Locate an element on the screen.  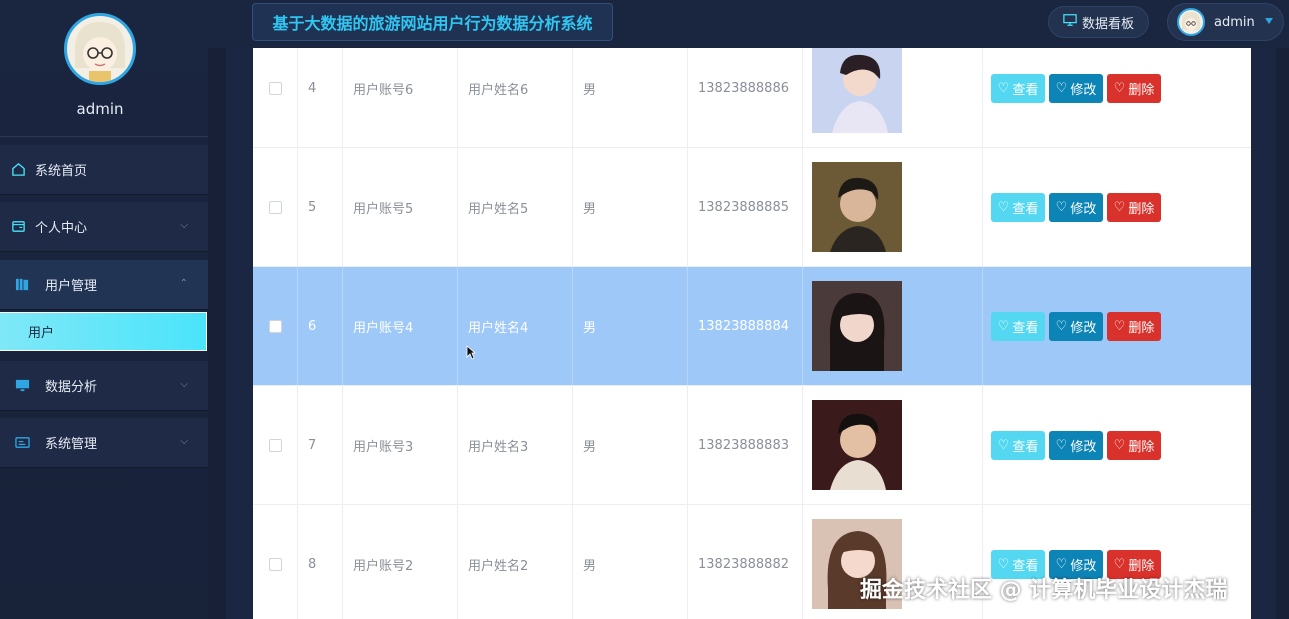
sidebar-item-label: 个人中心 is located at coordinates (61, 228).